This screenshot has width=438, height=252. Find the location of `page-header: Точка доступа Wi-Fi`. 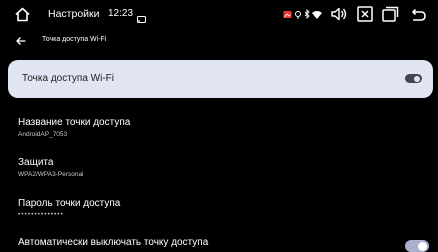

page-header: Точка доступа Wi-Fi is located at coordinates (219, 41).